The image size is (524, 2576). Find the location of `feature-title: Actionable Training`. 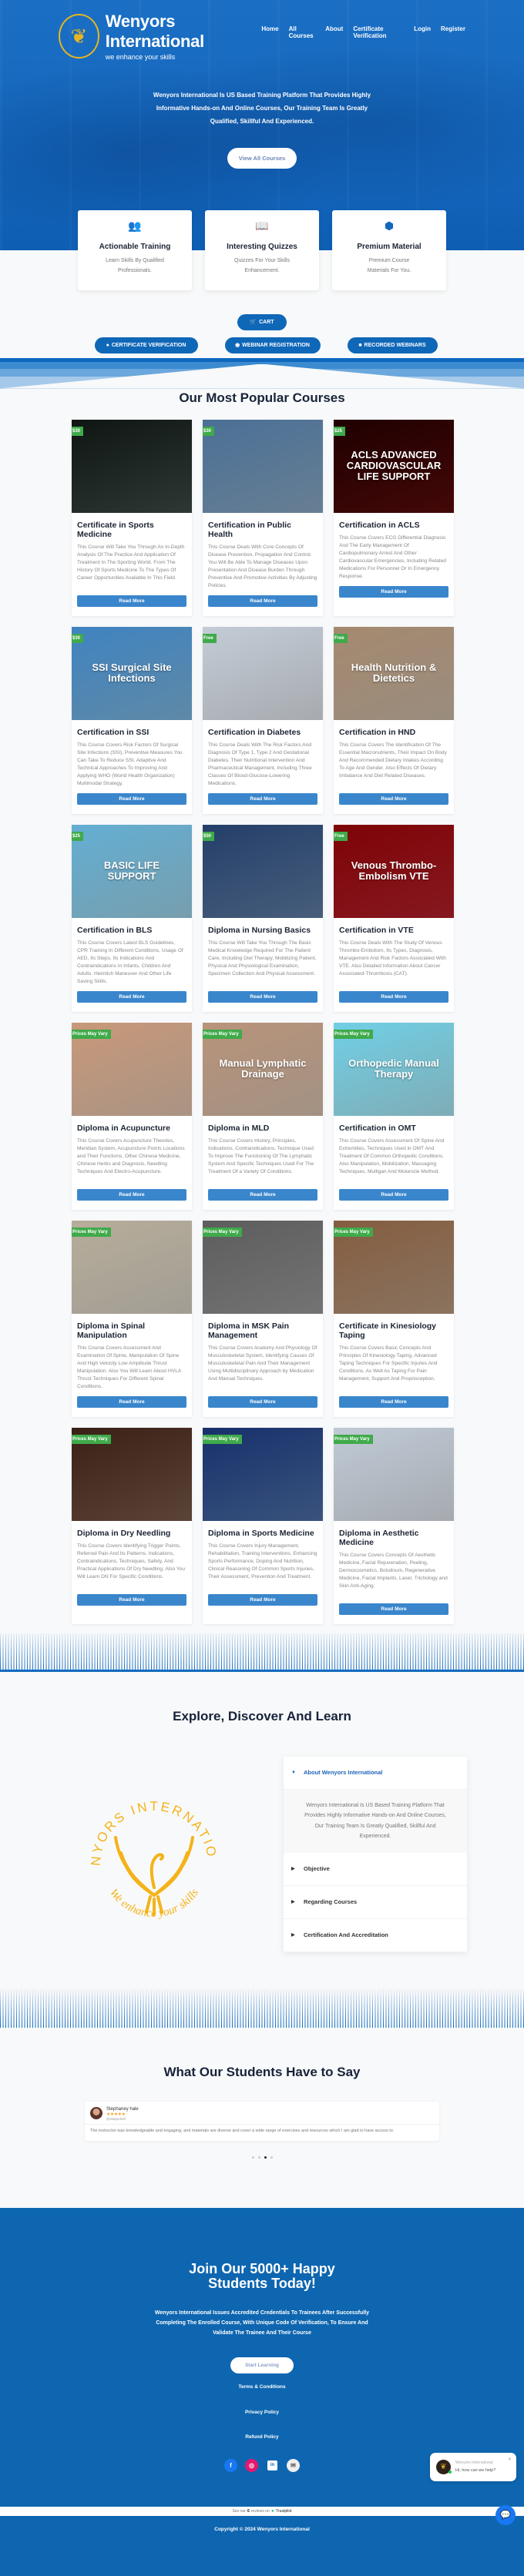

feature-title: Actionable Training is located at coordinates (135, 247).